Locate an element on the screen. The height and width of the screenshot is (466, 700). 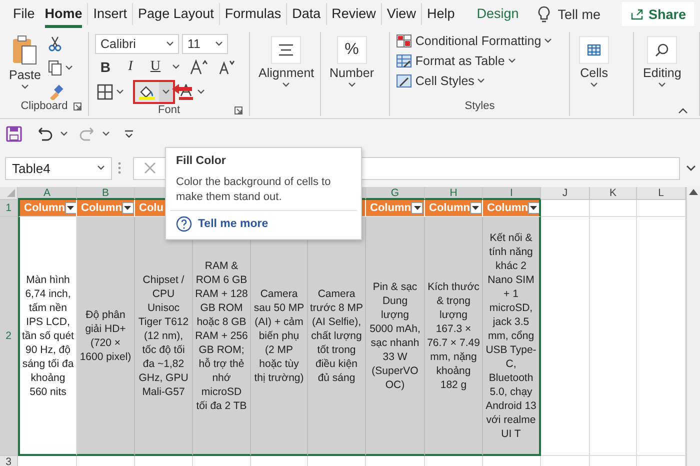
table-cell: Kết nối & tính năng khác 2 Nano SIM + 1 microSD, jack 3.5 mm, cổng USB Type-C, Bluetooth 5.0, chạy Android 13 với realme UI T is located at coordinates (512, 336).